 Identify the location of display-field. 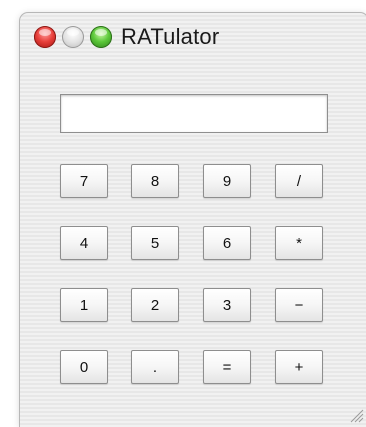
(194, 113).